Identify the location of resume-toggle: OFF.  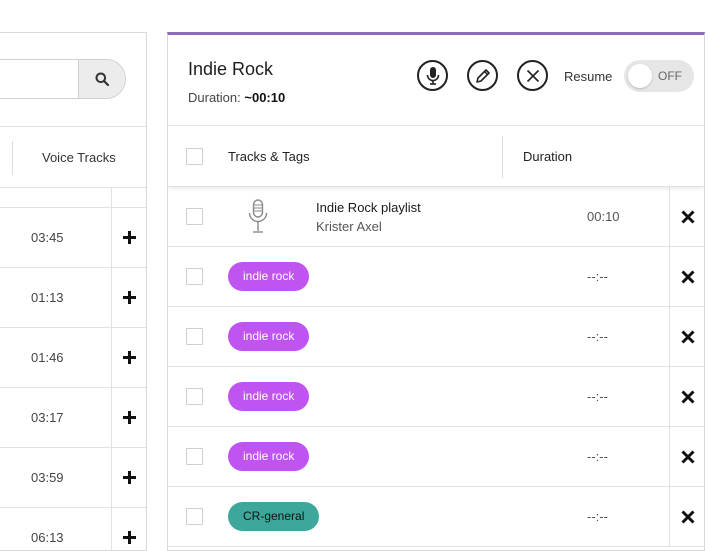
(659, 76).